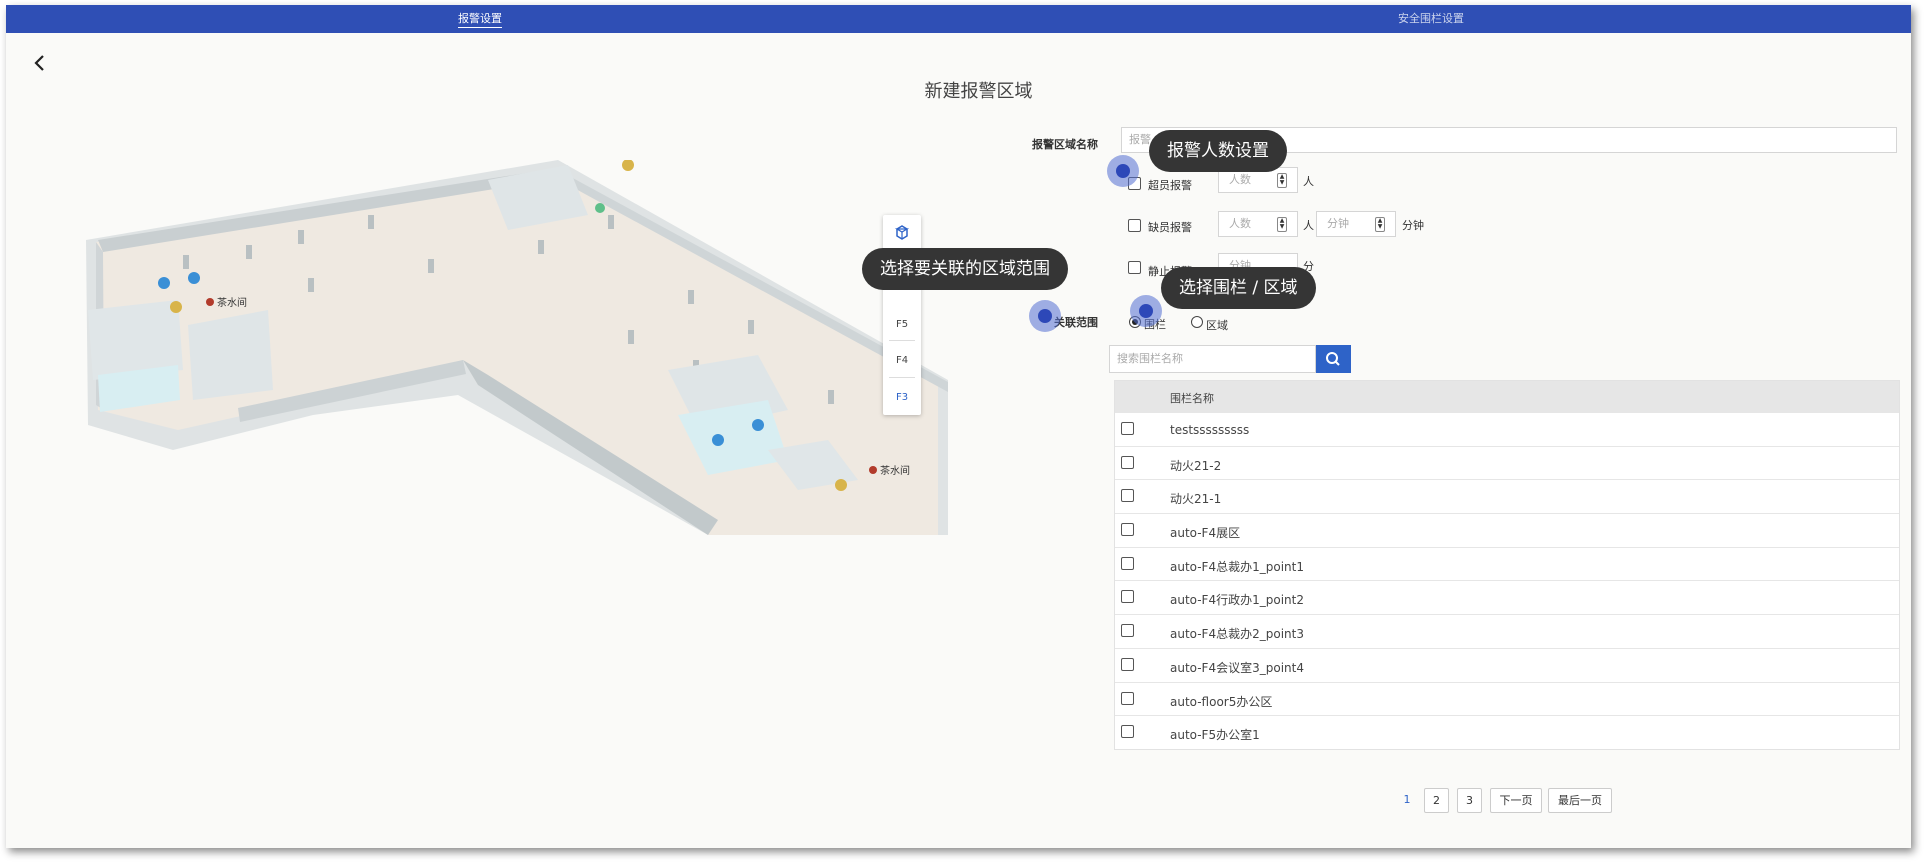  I want to click on tab-alarm-settings: 报警设置, so click(480, 19).